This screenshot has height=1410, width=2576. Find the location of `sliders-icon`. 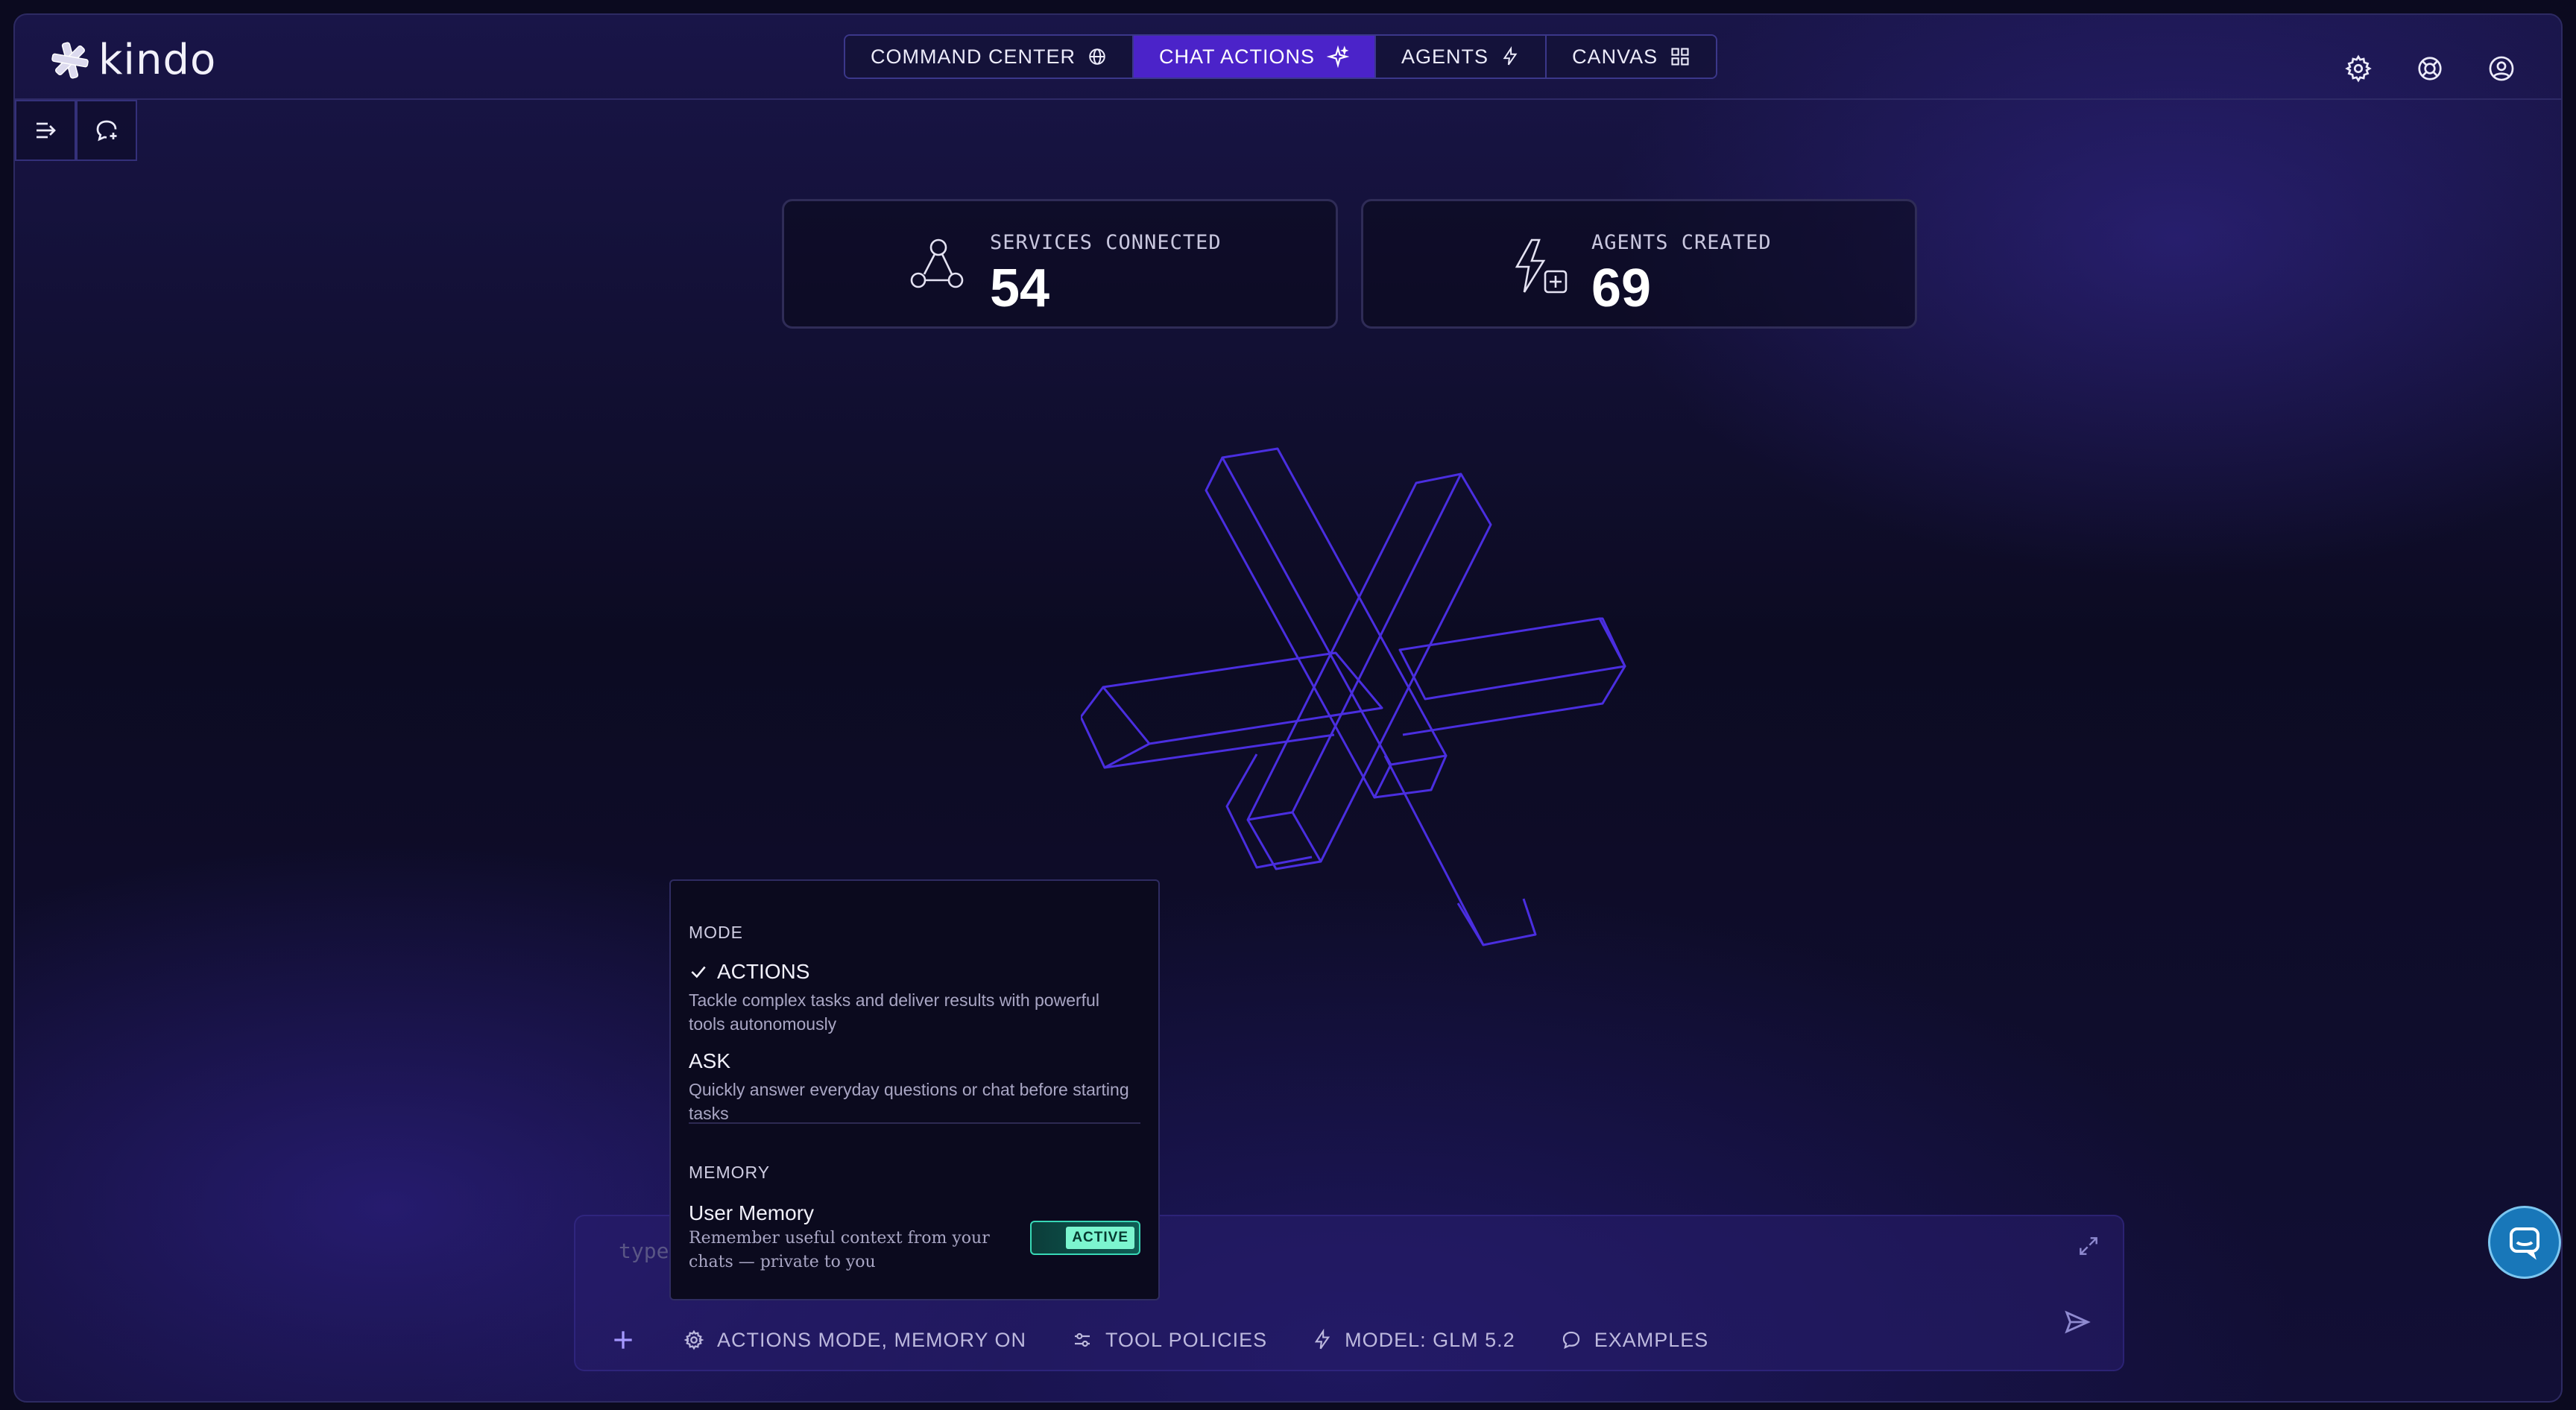

sliders-icon is located at coordinates (1082, 1339).